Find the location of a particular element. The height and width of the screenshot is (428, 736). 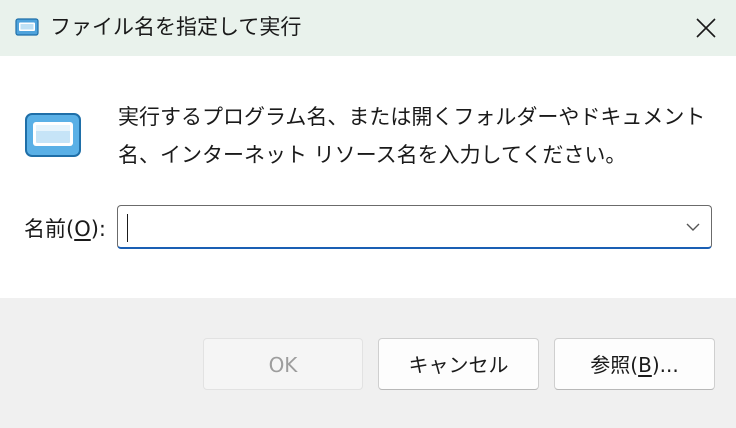

close-button is located at coordinates (706, 28).